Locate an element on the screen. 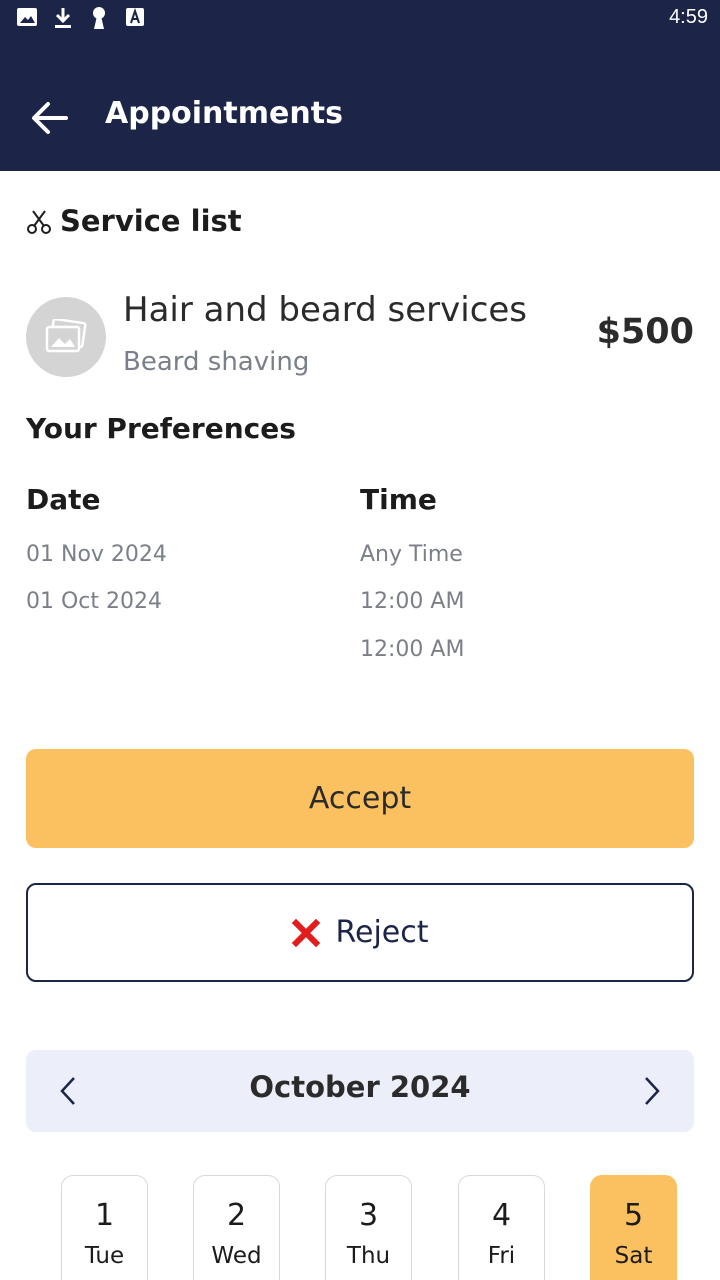  preferences-title: Your Preferences is located at coordinates (161, 428).